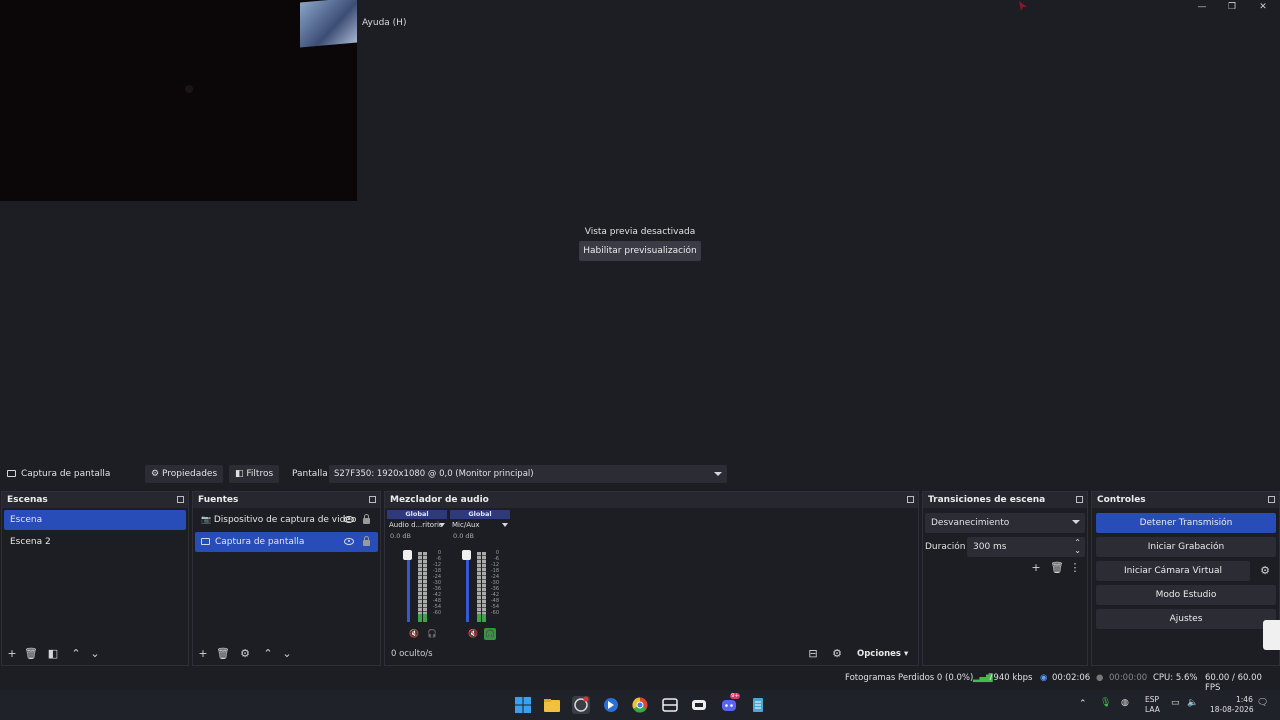  What do you see at coordinates (66, 474) in the screenshot?
I see `selected-source-label: Captura de pantalla` at bounding box center [66, 474].